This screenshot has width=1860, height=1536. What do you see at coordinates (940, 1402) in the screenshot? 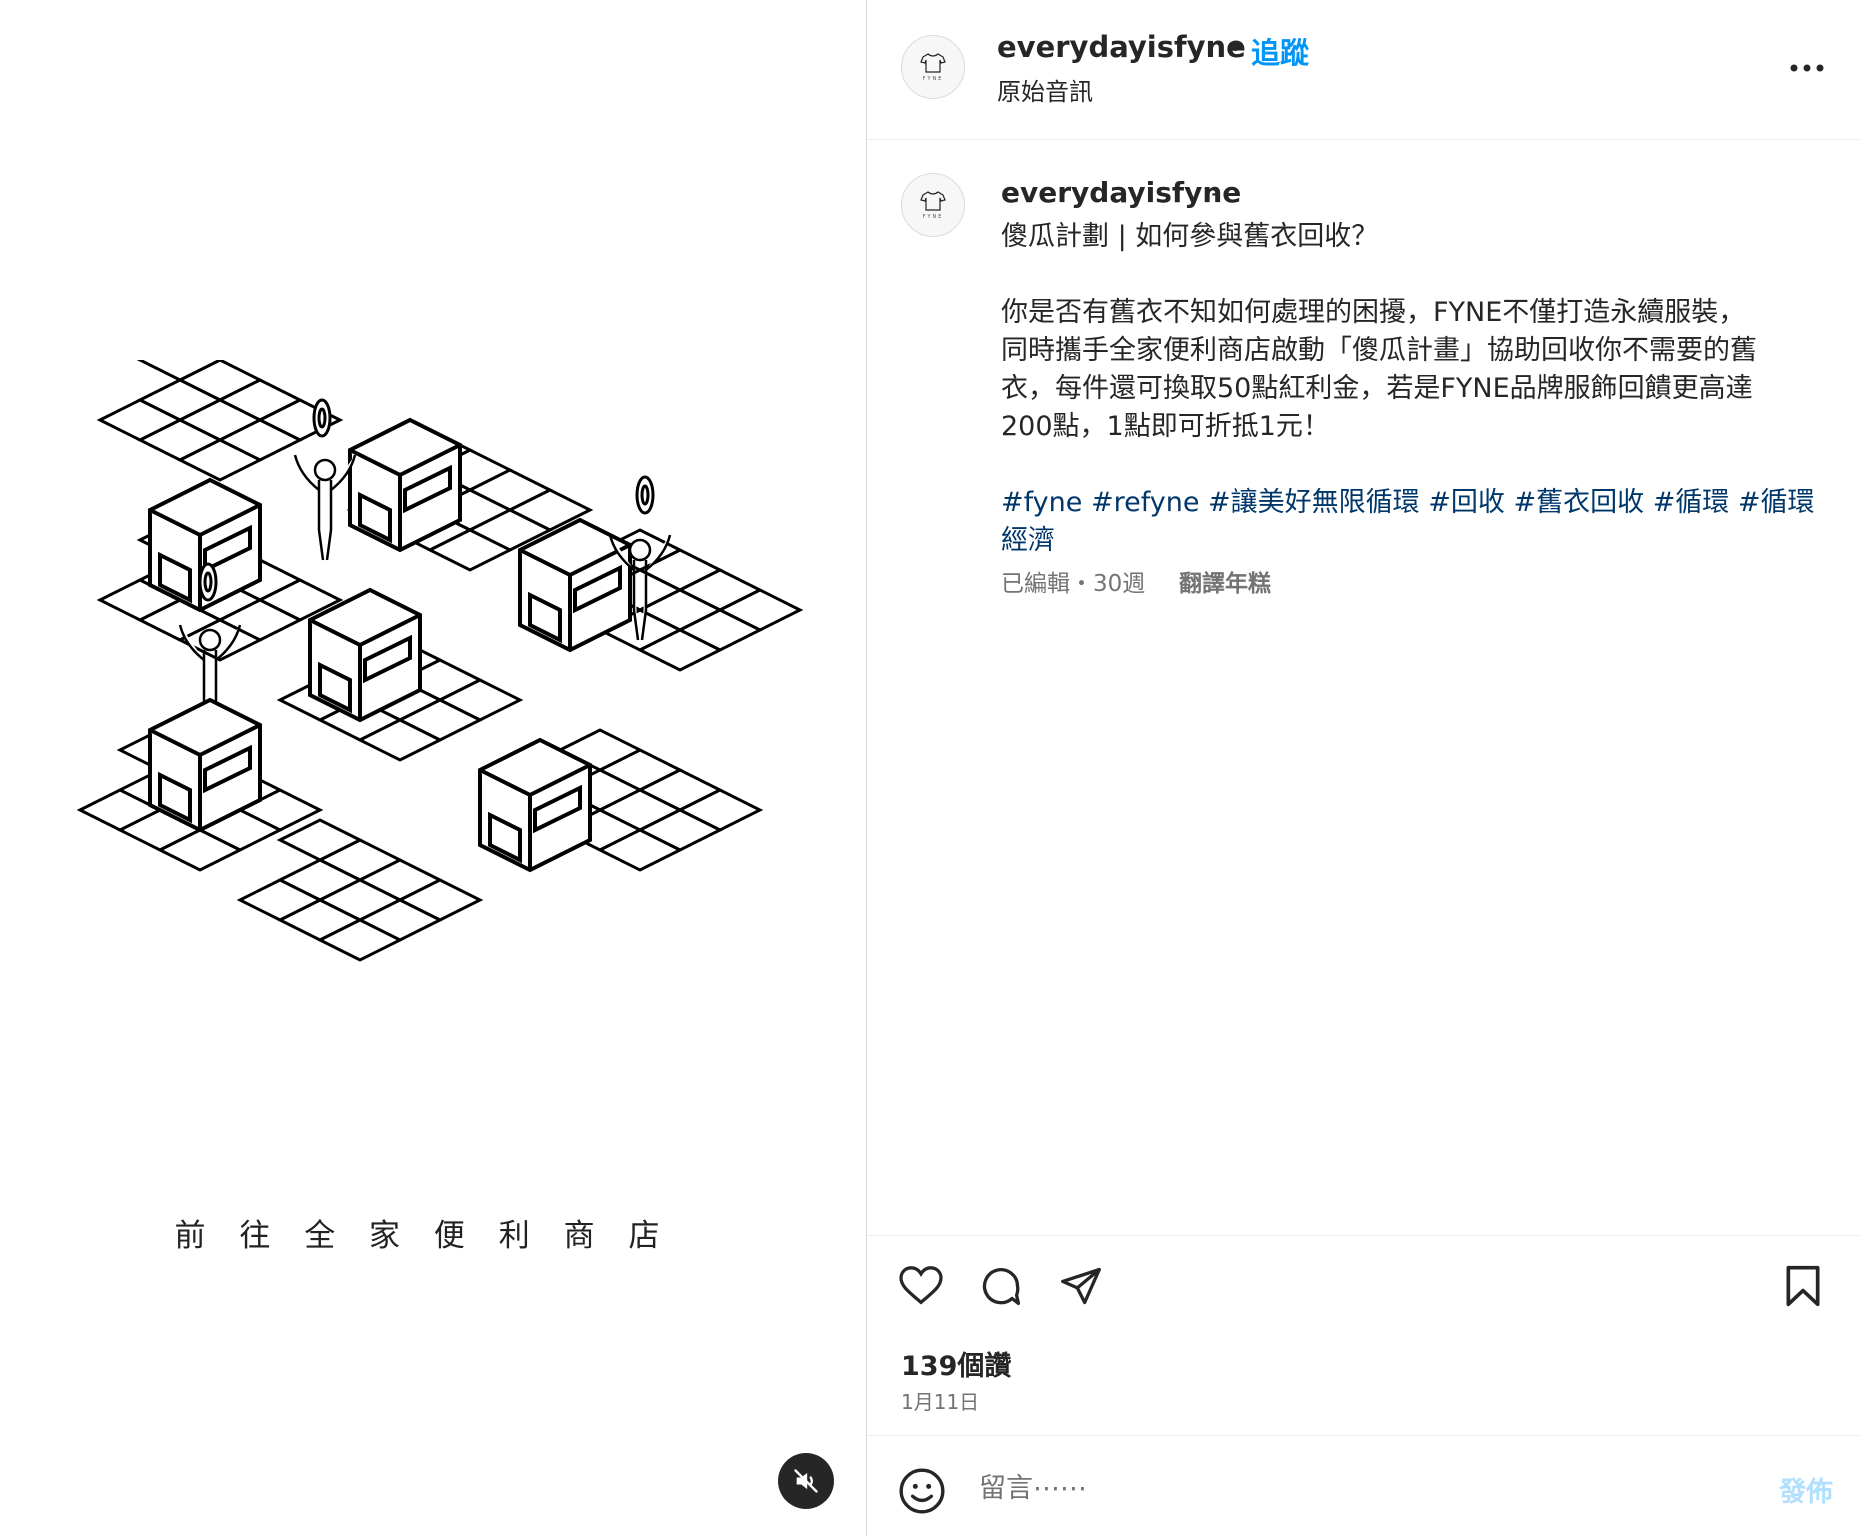
I see `post-date: 1月11日` at bounding box center [940, 1402].